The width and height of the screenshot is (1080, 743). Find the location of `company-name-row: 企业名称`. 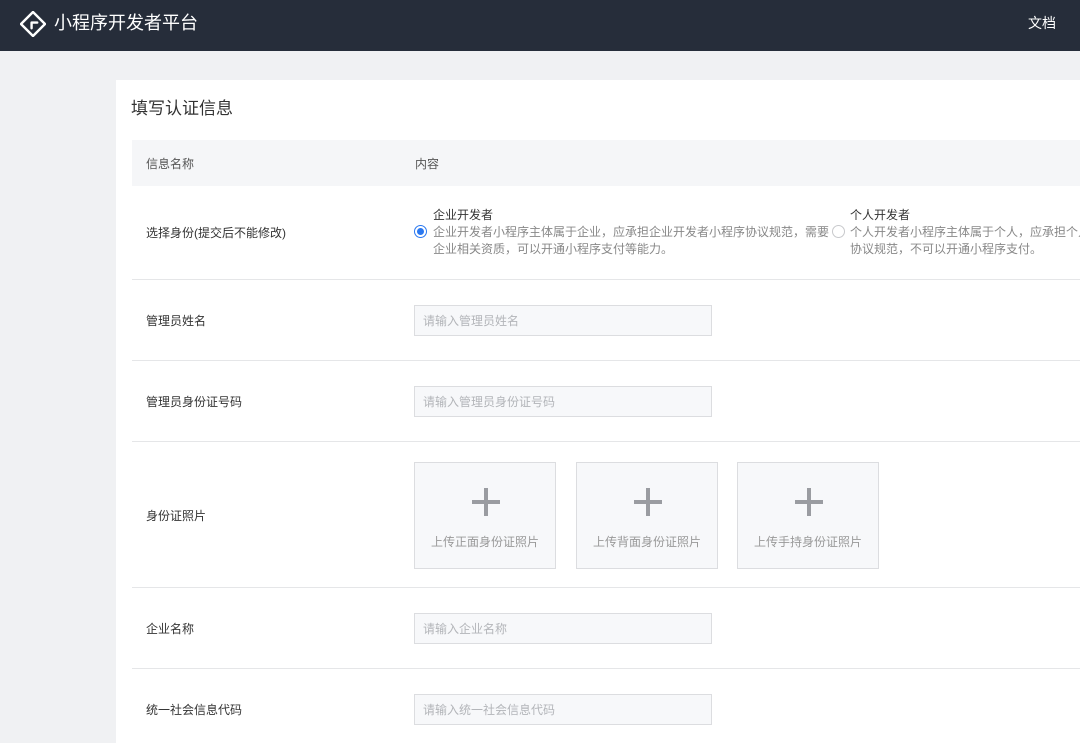

company-name-row: 企业名称 is located at coordinates (606, 628).